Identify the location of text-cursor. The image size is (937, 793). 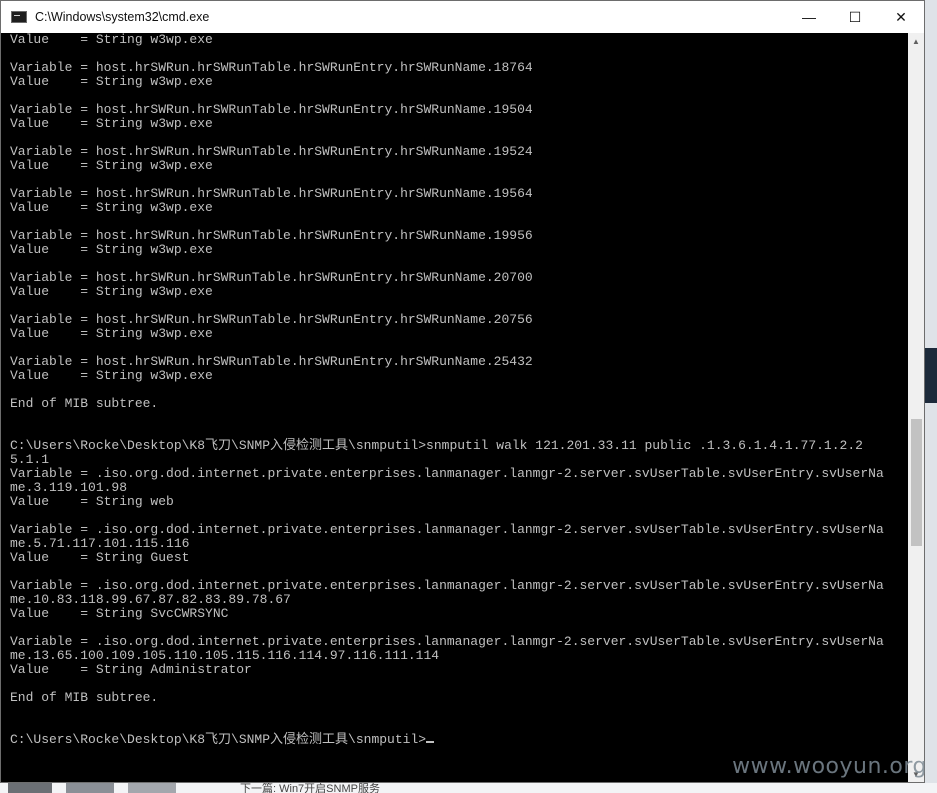
(430, 742).